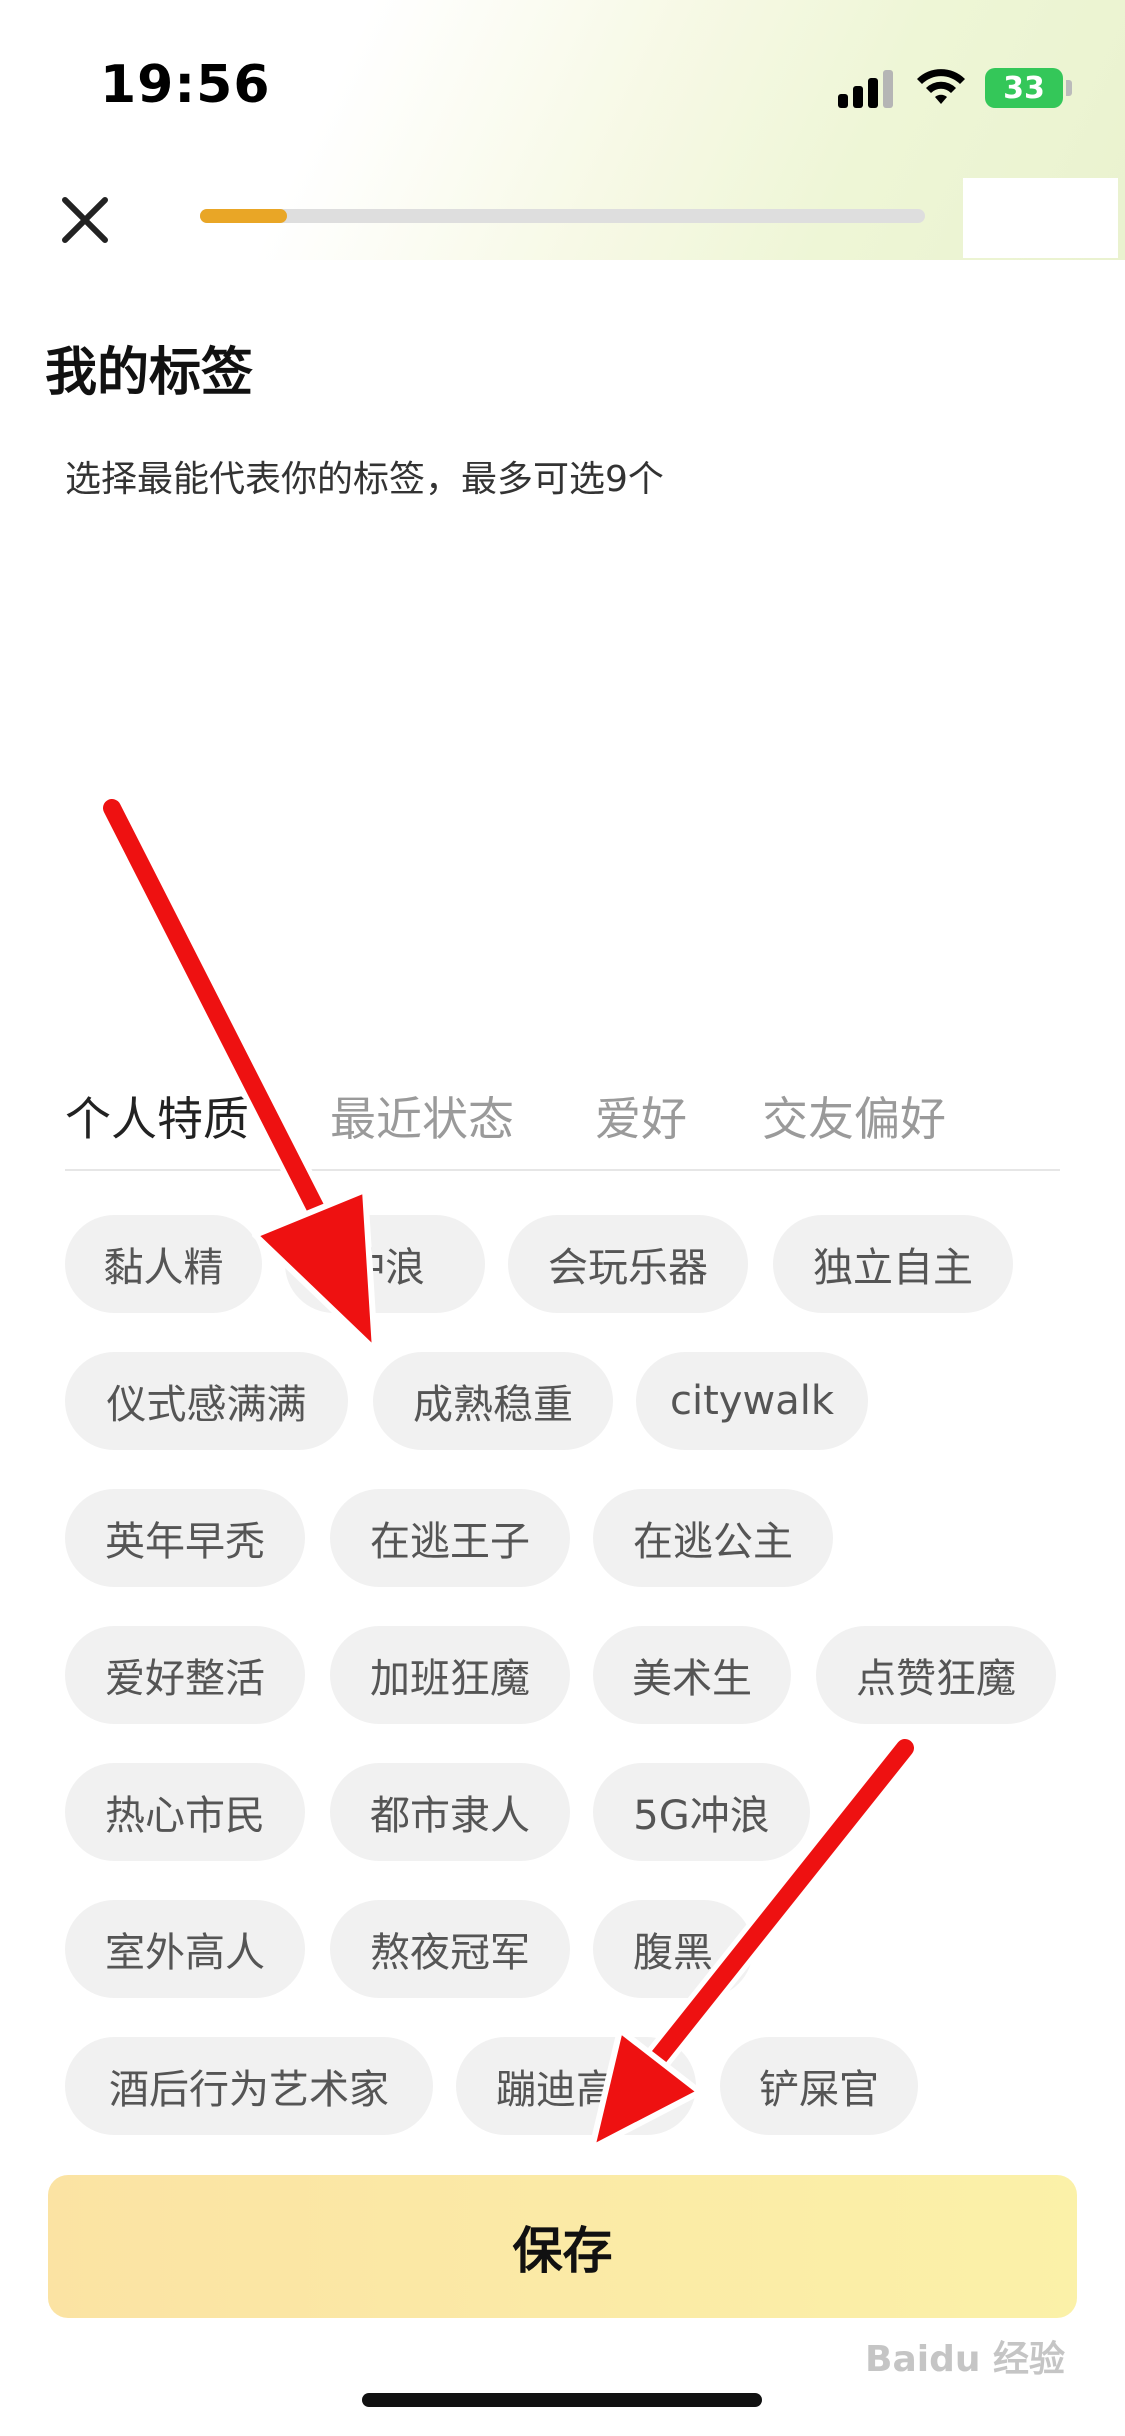  Describe the element at coordinates (364, 479) in the screenshot. I see `page-subtitle: 选择最能代表你的标签，最多可选9个` at that location.